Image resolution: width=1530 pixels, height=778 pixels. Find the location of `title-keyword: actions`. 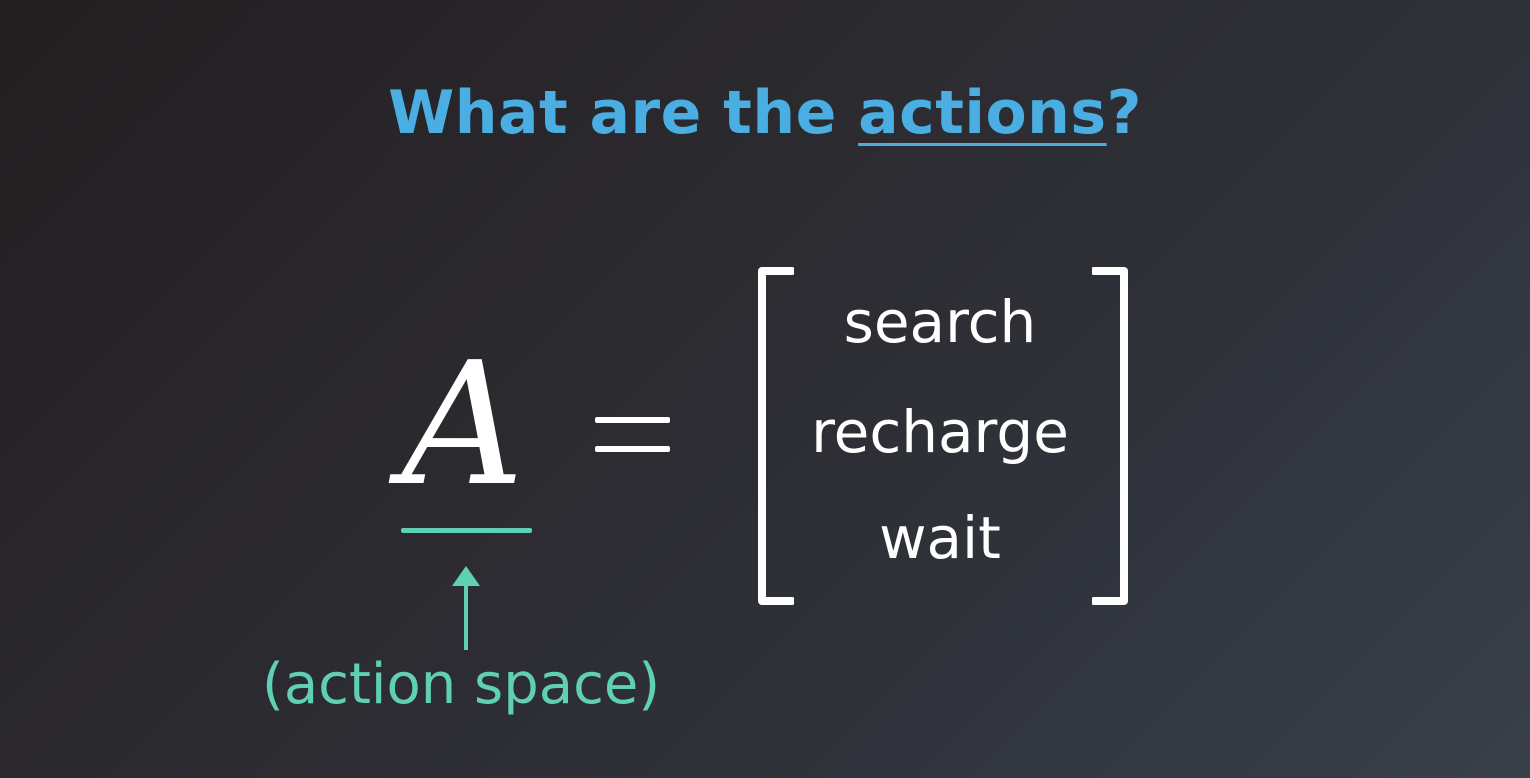

title-keyword: actions is located at coordinates (982, 113).